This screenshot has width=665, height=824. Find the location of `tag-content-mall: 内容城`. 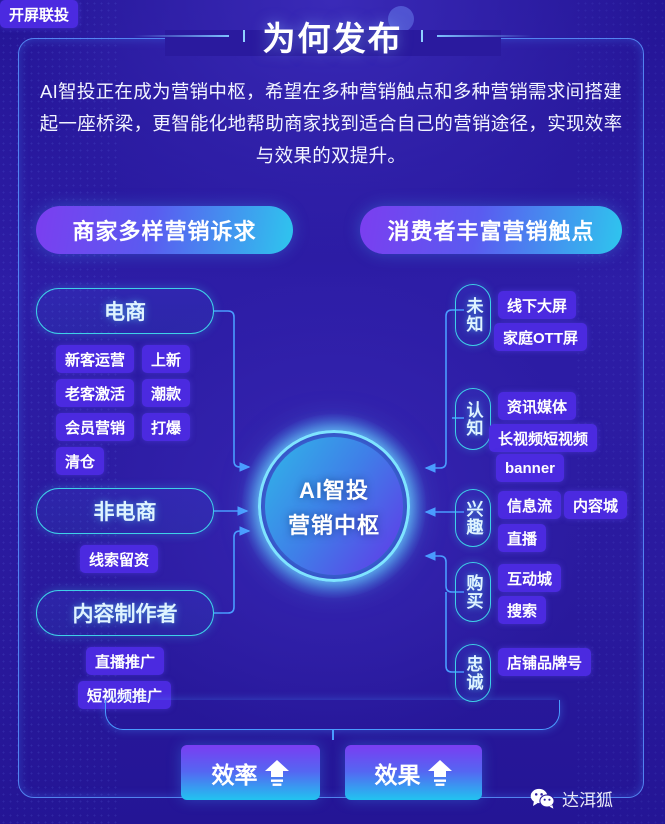

tag-content-mall: 内容城 is located at coordinates (596, 505).